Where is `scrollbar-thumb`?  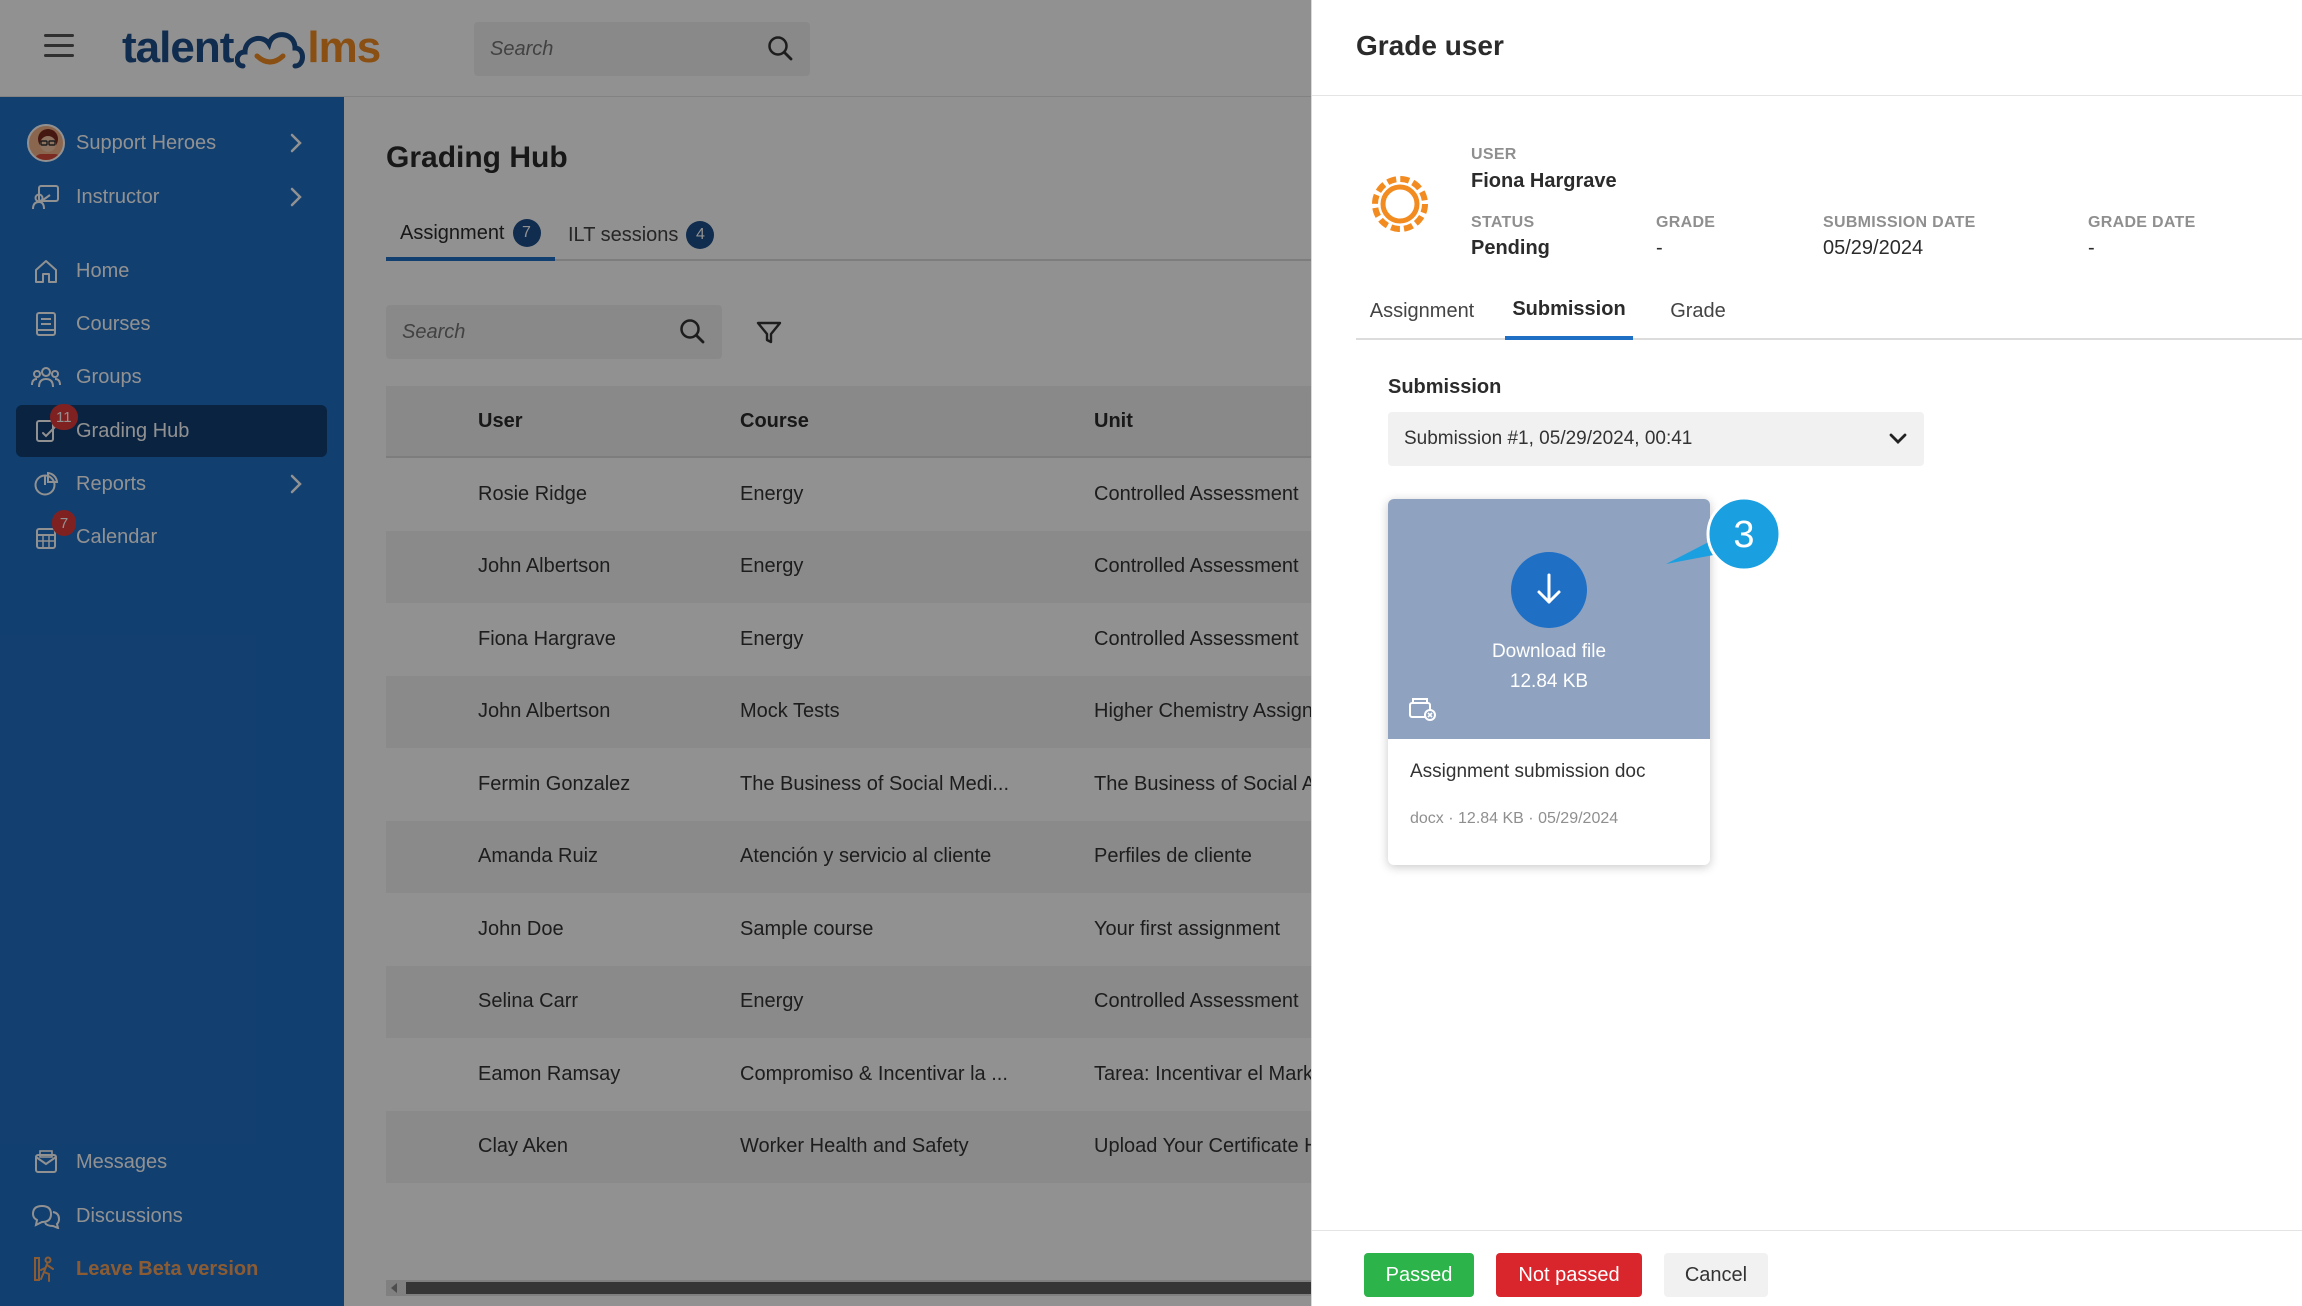
scrollbar-thumb is located at coordinates (858, 1288).